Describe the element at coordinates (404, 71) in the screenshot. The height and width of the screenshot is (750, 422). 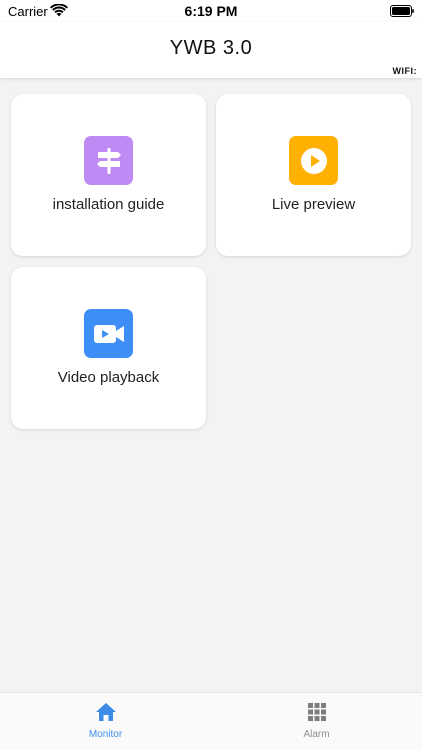
I see `wifi-status-label: WIFI:` at that location.